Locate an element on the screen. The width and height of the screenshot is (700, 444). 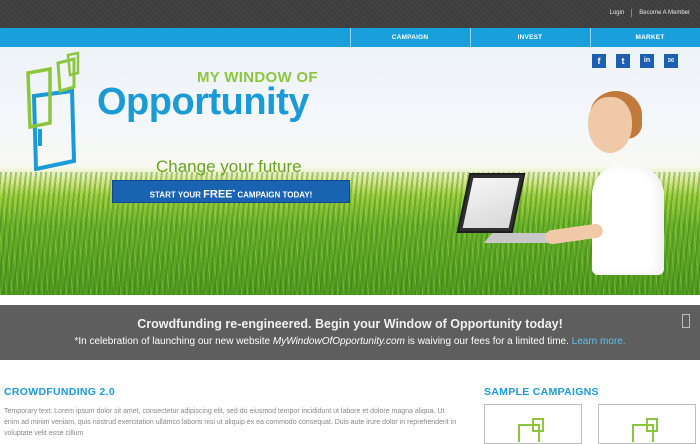
become-member-link: Become A Member is located at coordinates (664, 13).